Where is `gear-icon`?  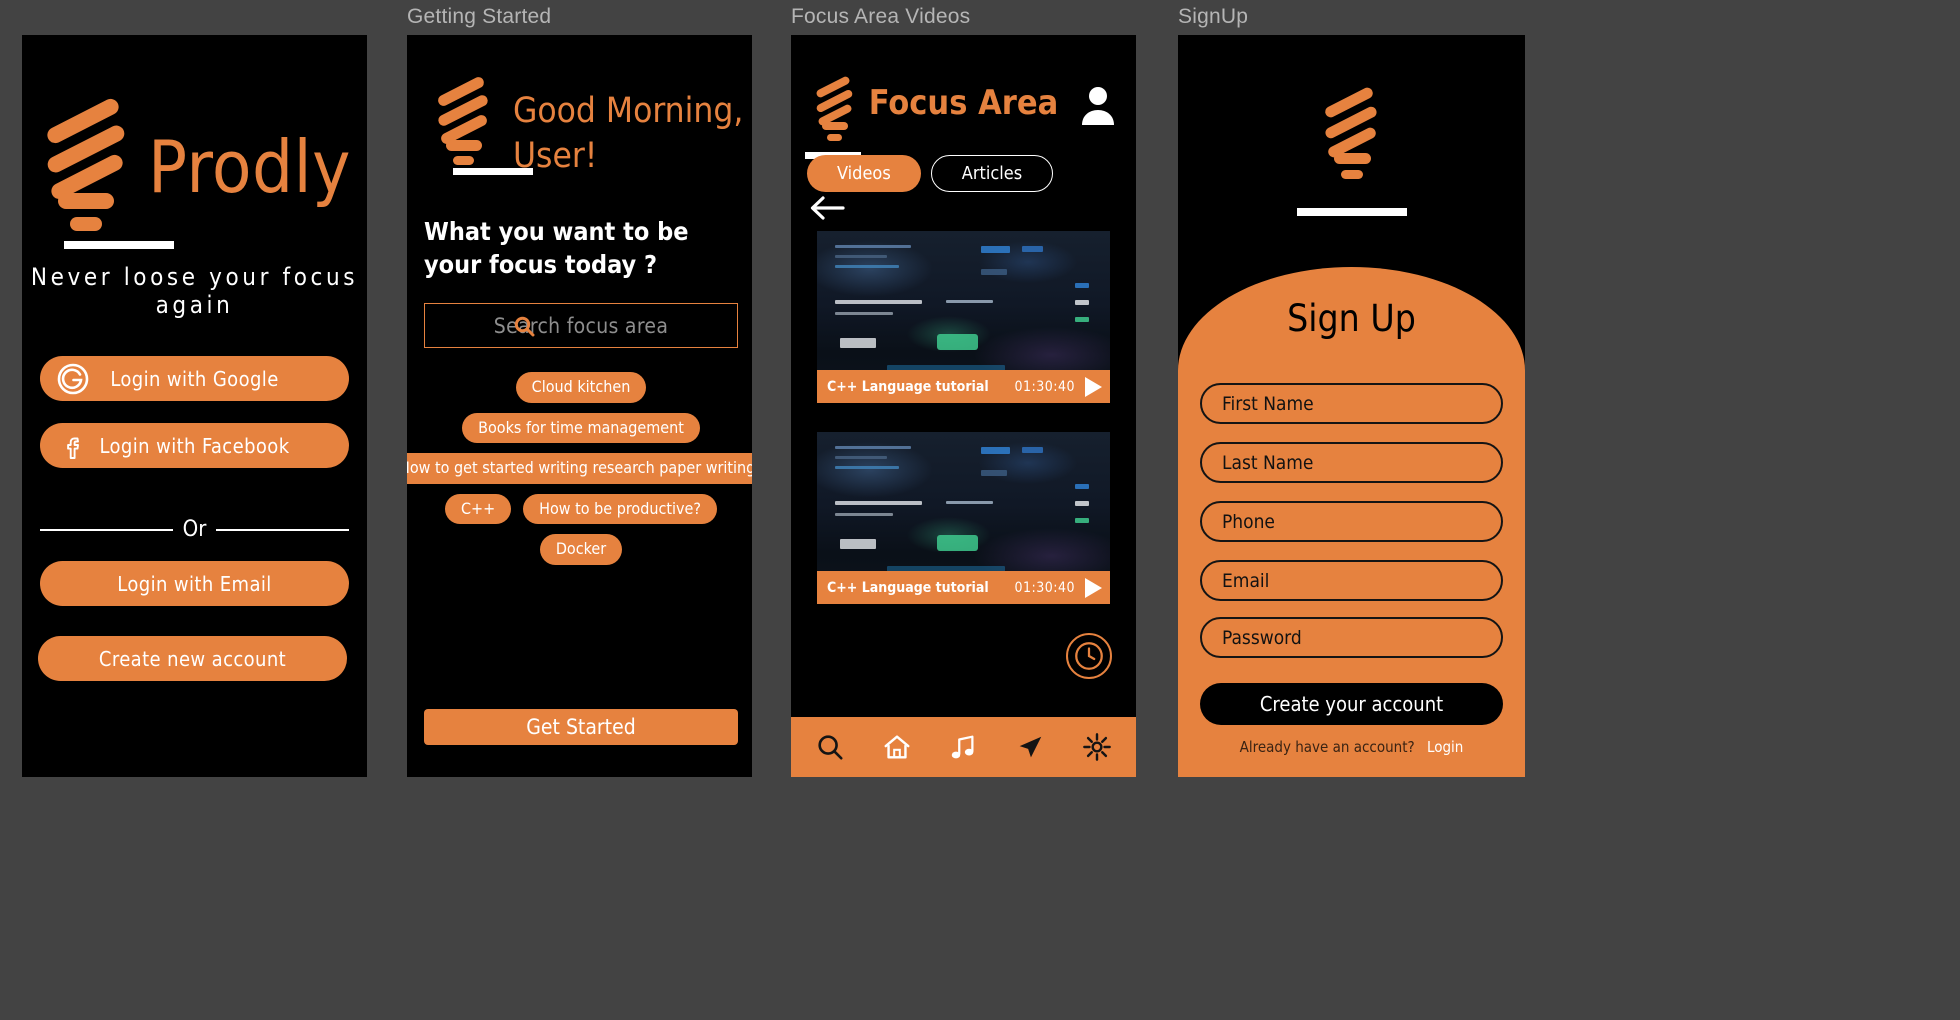
gear-icon is located at coordinates (1096, 747).